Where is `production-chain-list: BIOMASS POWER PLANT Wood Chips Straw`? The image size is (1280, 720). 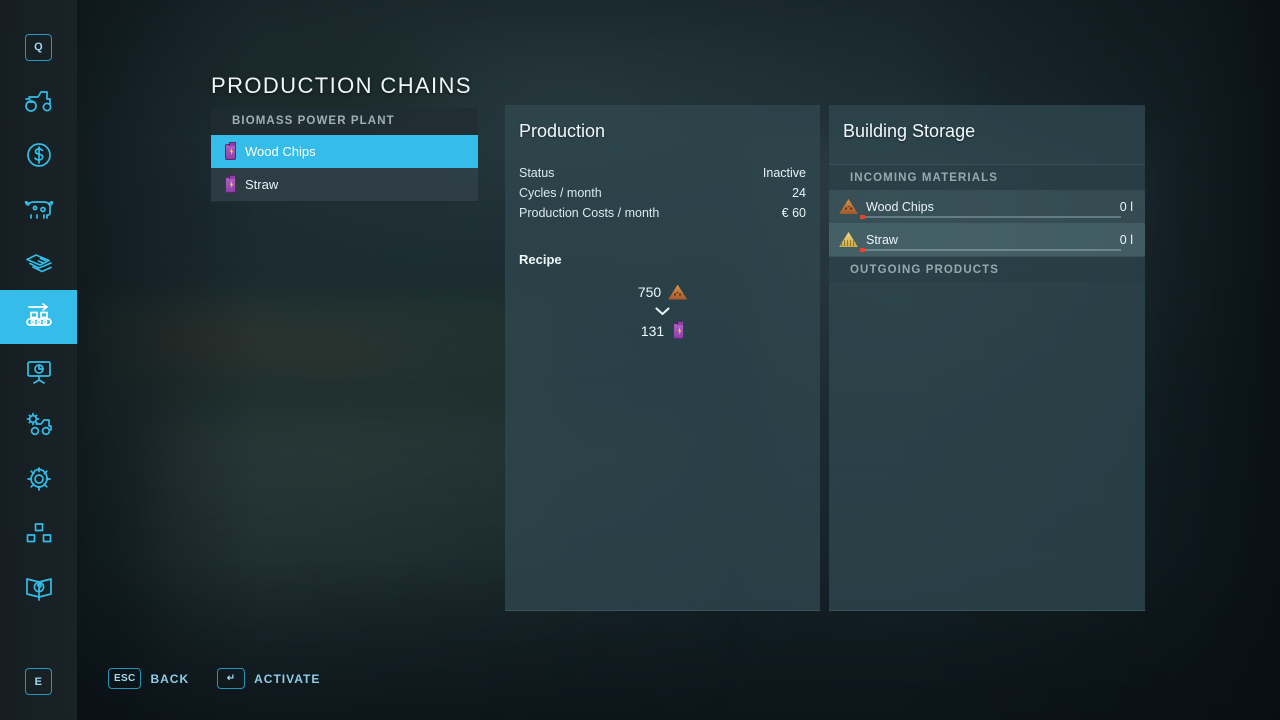
production-chain-list: BIOMASS POWER PLANT Wood Chips Straw is located at coordinates (344, 155).